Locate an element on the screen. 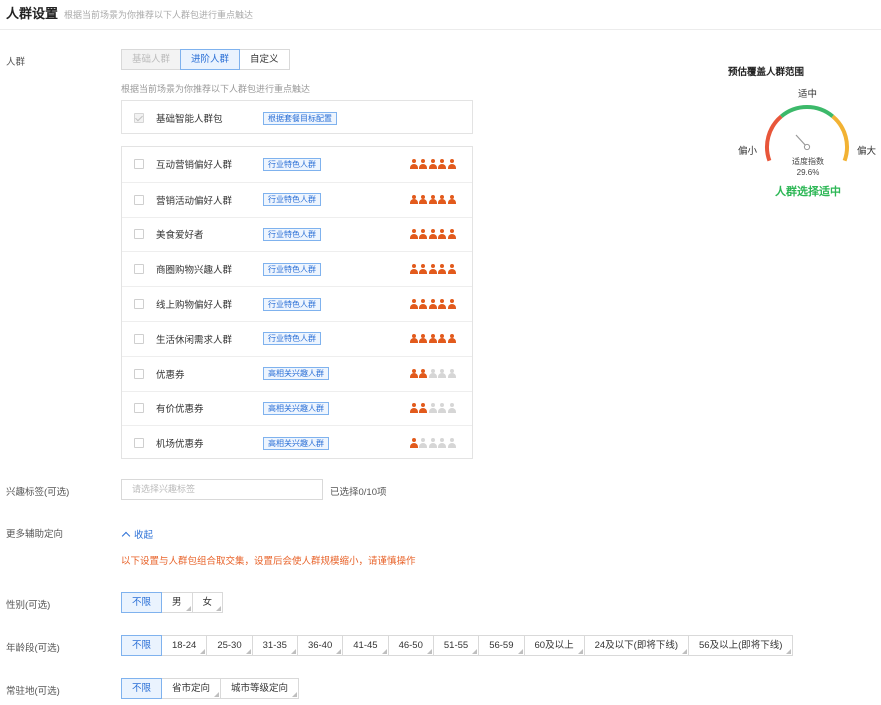  gender-option-label: 不限 is located at coordinates (142, 602).